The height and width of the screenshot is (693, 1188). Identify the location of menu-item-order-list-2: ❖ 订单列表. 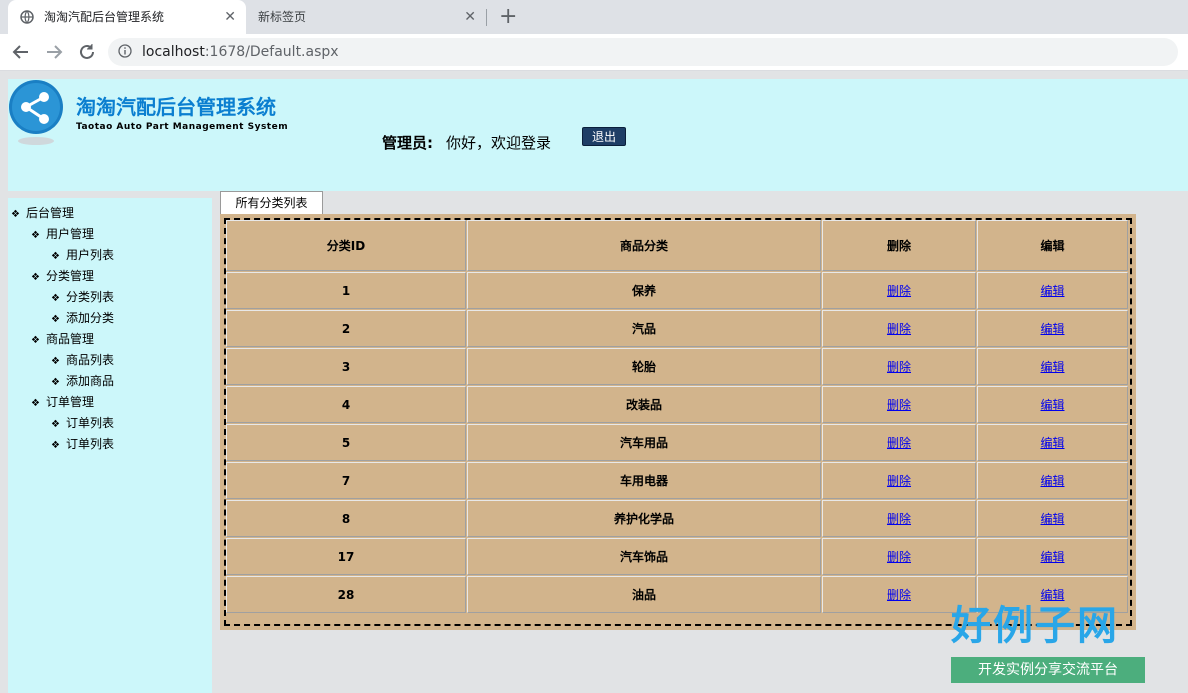
(82, 443).